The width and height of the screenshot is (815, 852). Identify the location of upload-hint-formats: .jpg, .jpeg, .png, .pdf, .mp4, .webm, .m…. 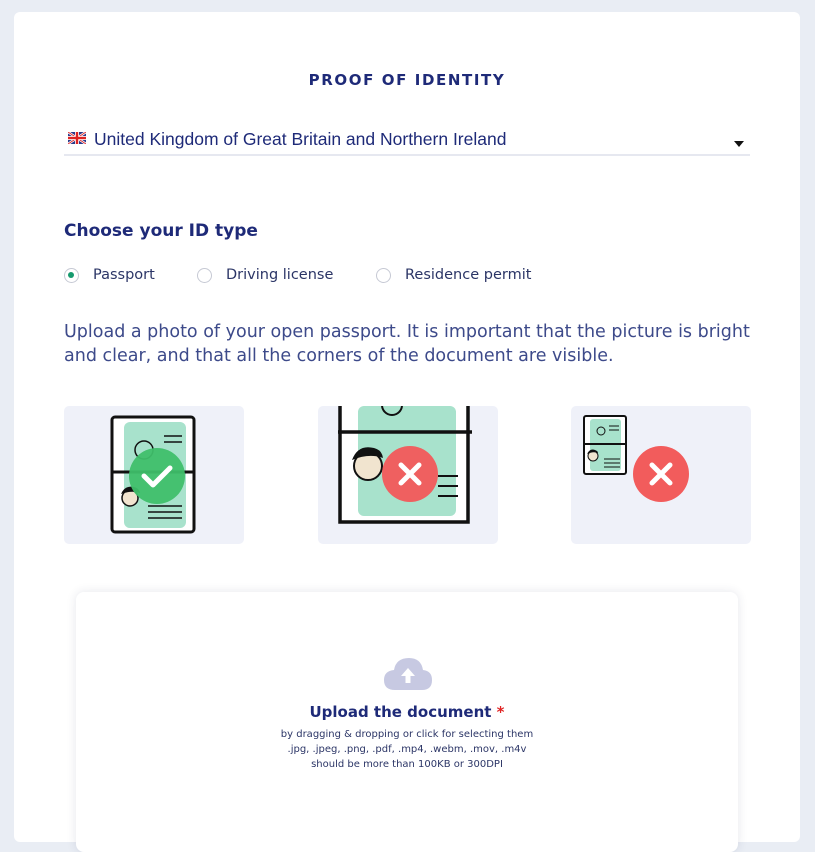
(407, 749).